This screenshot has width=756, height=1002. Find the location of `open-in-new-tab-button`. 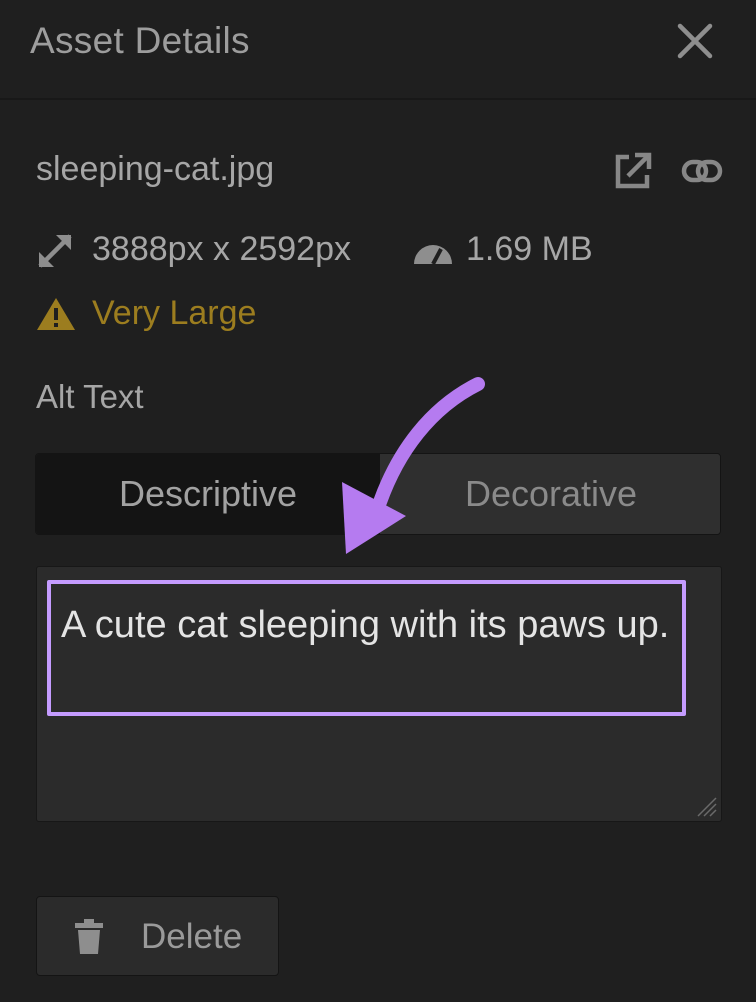

open-in-new-tab-button is located at coordinates (633, 171).